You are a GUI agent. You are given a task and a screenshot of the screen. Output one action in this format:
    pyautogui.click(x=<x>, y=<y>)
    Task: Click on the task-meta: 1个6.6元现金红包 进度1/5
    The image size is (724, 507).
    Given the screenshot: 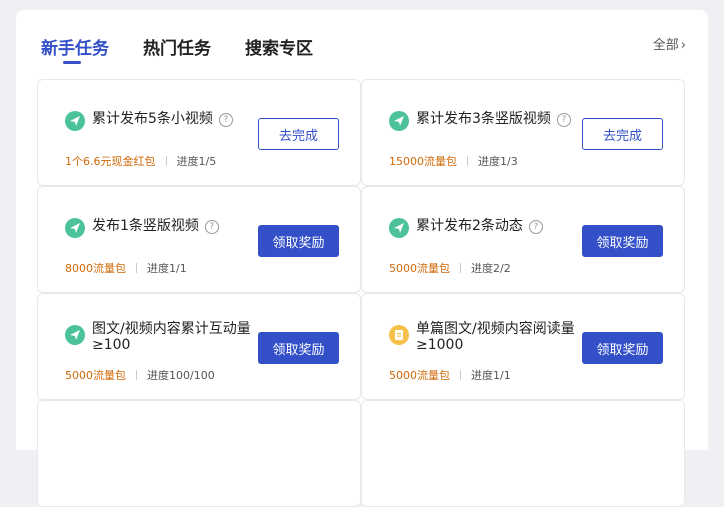 What is the action you would take?
    pyautogui.click(x=140, y=161)
    